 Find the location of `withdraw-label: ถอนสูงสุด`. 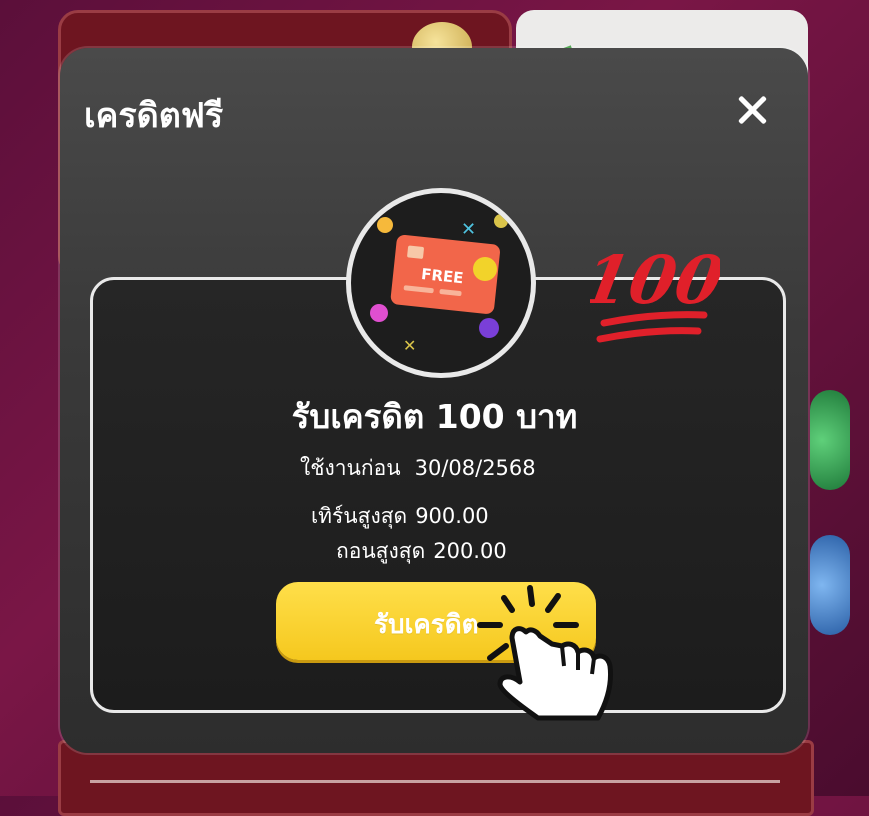

withdraw-label: ถอนสูงสุด is located at coordinates (381, 551).